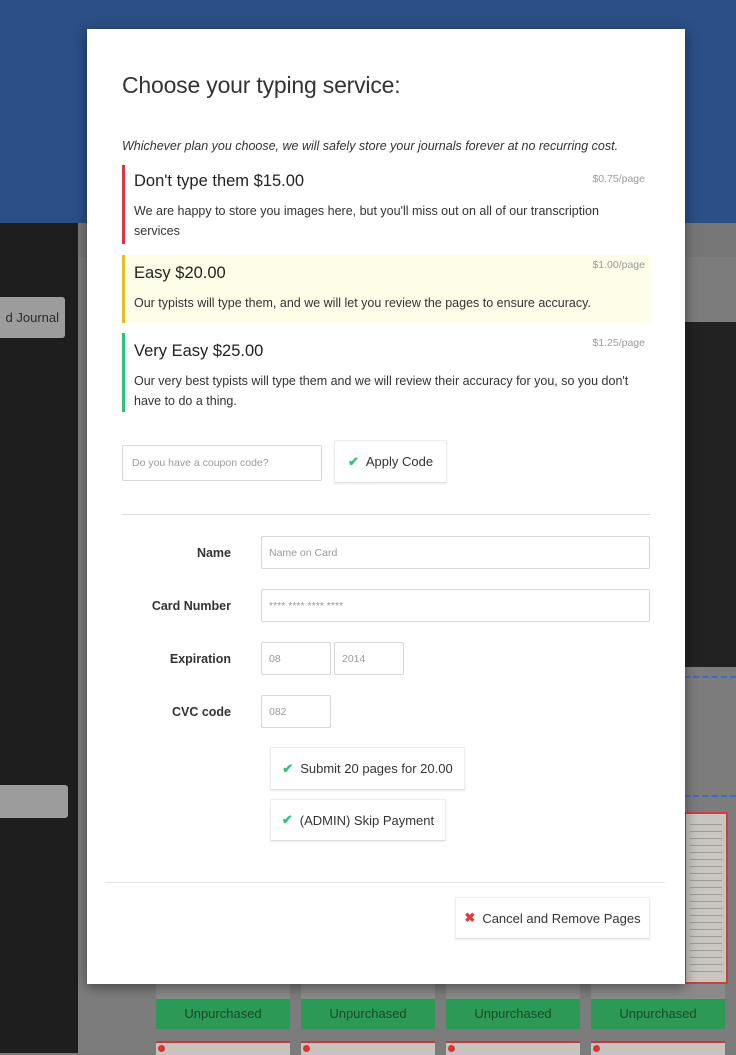 The height and width of the screenshot is (1055, 736). I want to click on name-label: Name, so click(213, 553).